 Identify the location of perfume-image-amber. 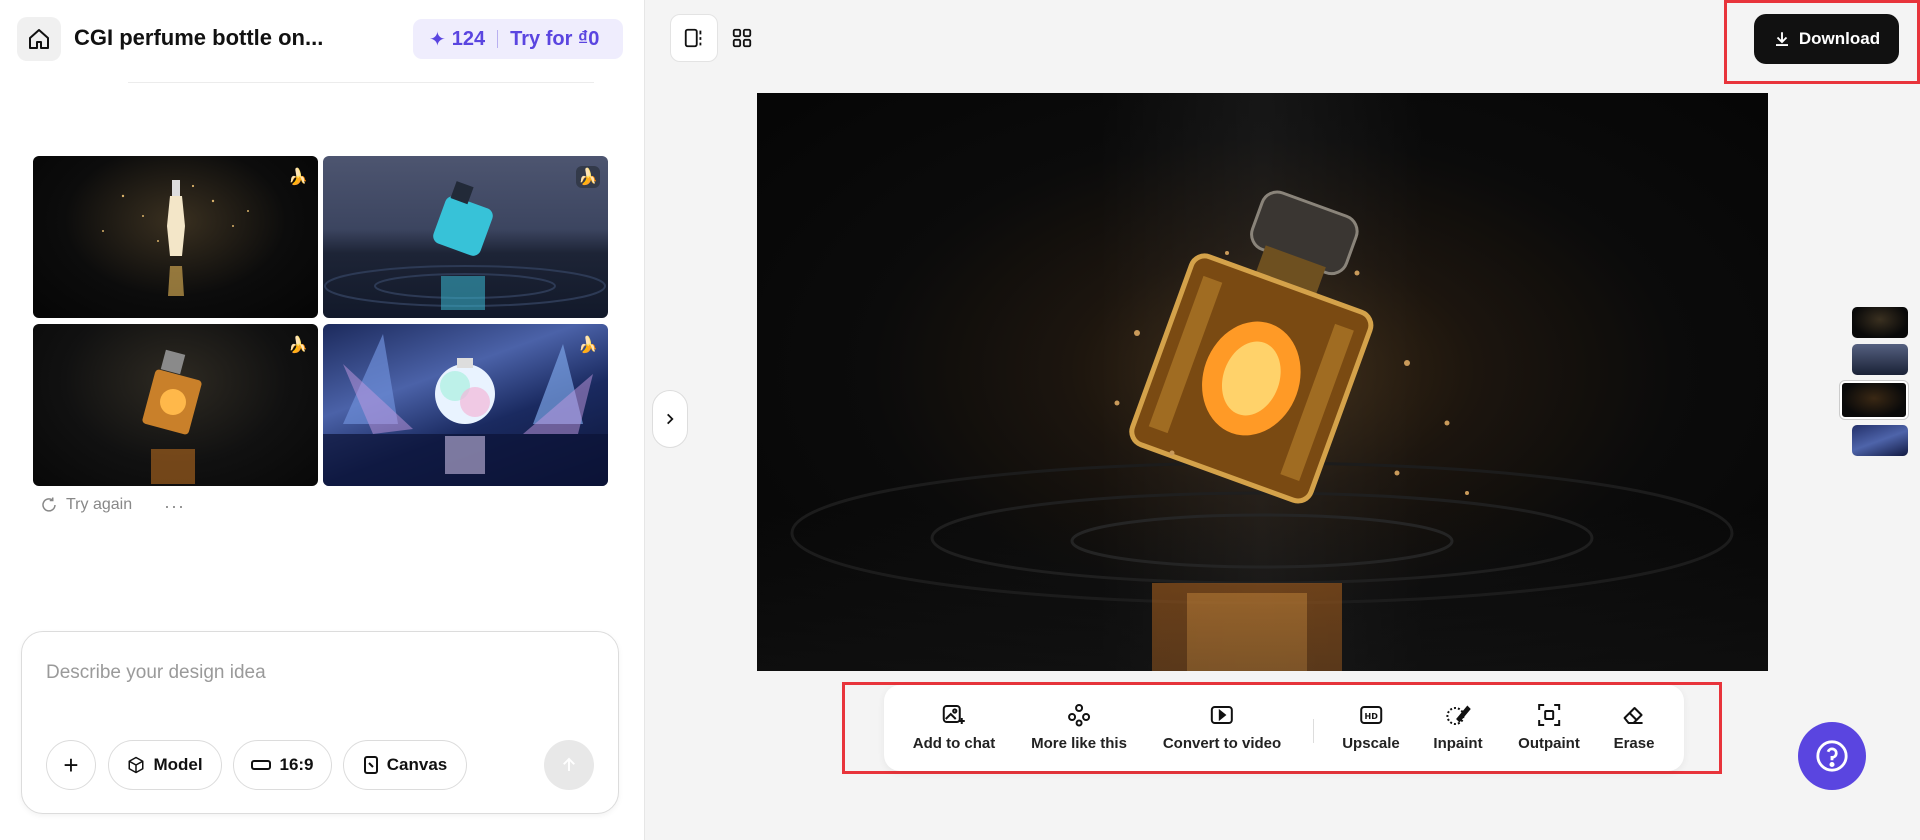
(172, 416).